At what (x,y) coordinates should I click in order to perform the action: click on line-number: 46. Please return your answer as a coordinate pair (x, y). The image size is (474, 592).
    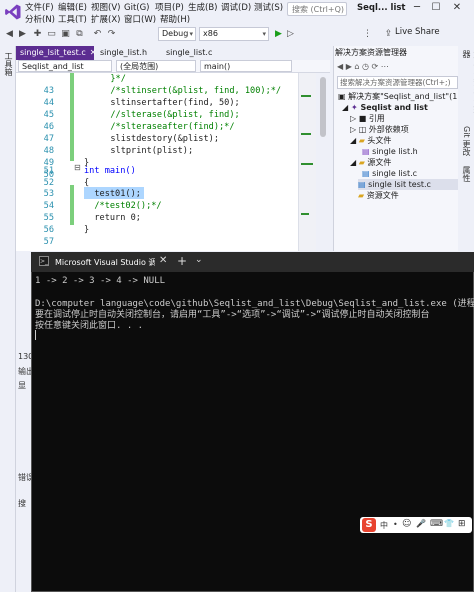
    Looking at the image, I should click on (48, 127).